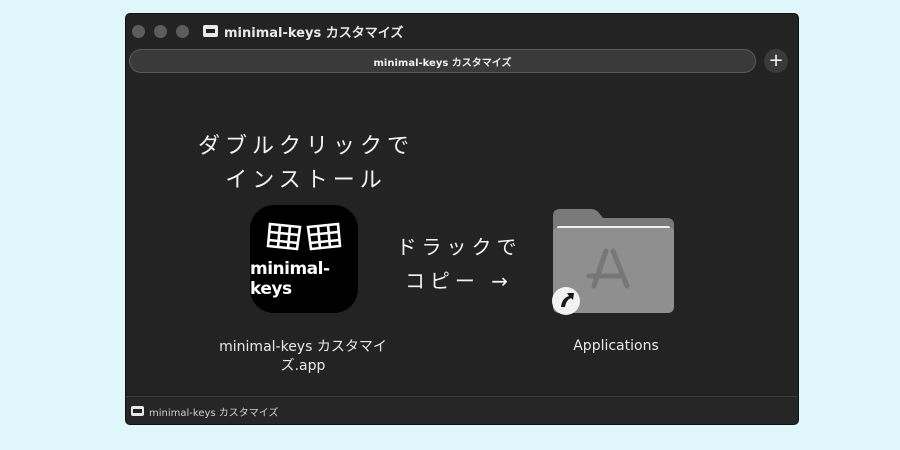 The width and height of the screenshot is (900, 450). Describe the element at coordinates (138, 31) in the screenshot. I see `close-button` at that location.